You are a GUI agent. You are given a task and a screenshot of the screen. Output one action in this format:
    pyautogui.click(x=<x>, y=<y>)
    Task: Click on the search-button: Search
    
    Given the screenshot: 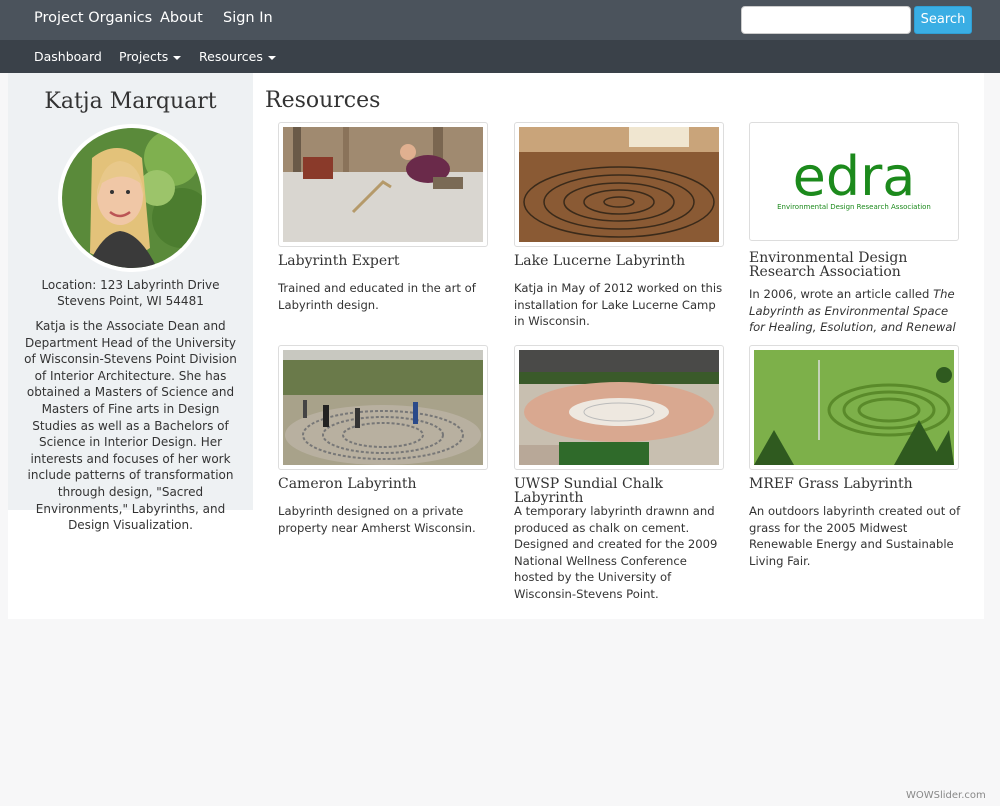 What is the action you would take?
    pyautogui.click(x=943, y=20)
    